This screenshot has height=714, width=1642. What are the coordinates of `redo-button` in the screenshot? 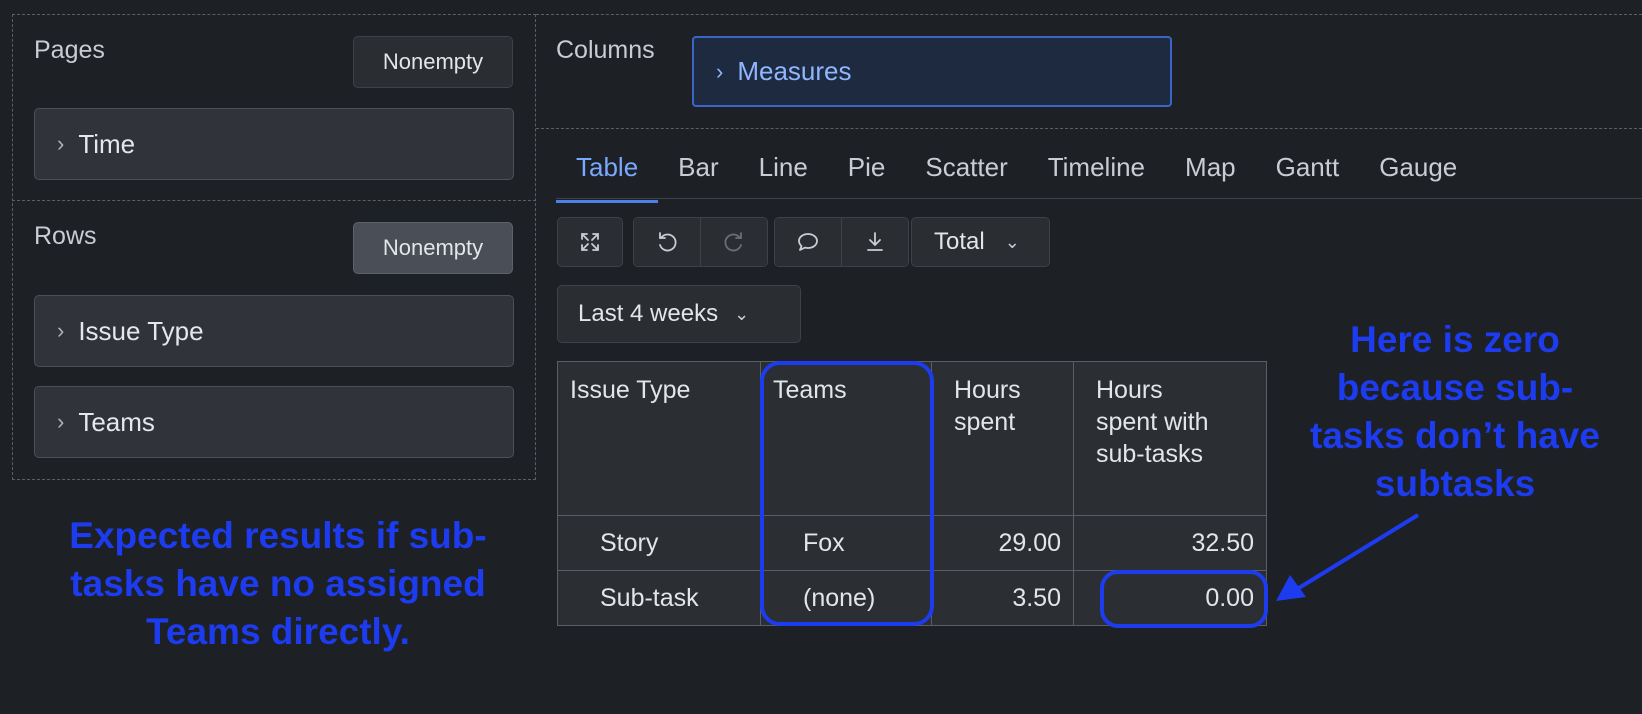 It's located at (734, 242).